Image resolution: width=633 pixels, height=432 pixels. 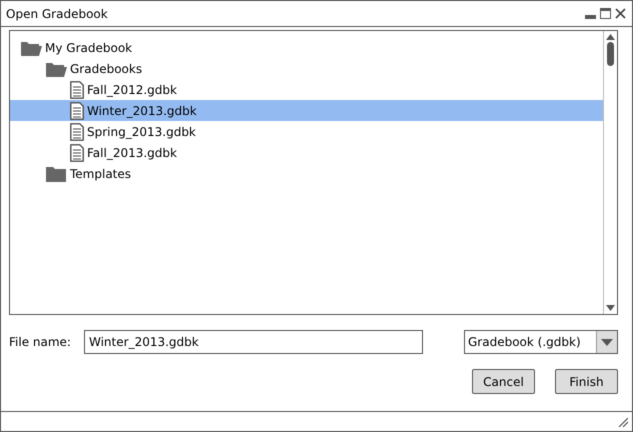 What do you see at coordinates (306, 152) in the screenshot?
I see `tree-item: Fall_2013.gdbk` at bounding box center [306, 152].